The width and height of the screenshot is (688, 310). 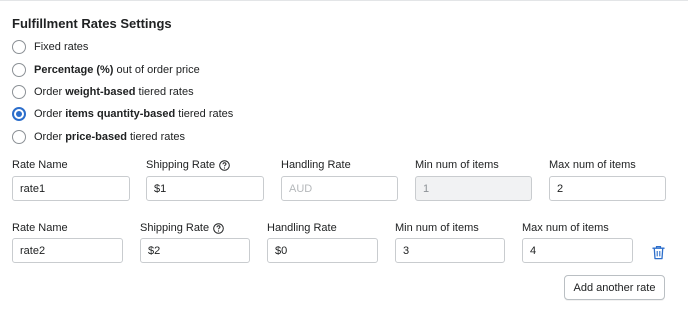 I want to click on handling-rate-input: $0, so click(x=322, y=250).